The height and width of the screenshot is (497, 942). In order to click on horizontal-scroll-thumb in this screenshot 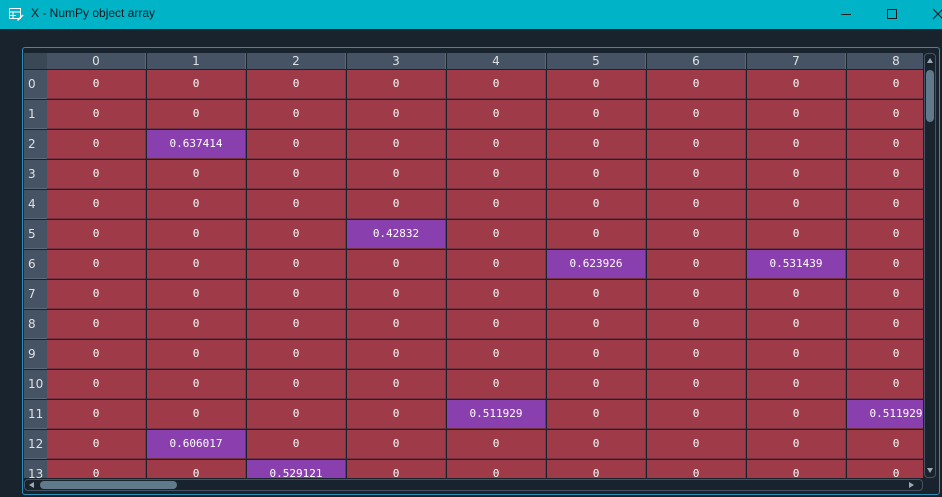, I will do `click(108, 485)`.